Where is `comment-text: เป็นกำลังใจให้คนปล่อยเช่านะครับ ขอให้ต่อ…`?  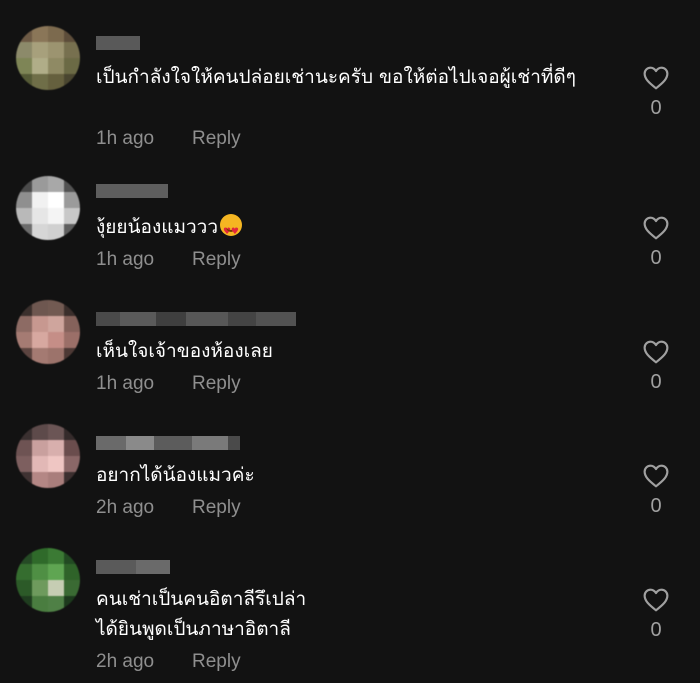 comment-text: เป็นกำลังใจให้คนปล่อยเช่านะครับ ขอให้ต่อ… is located at coordinates (336, 77).